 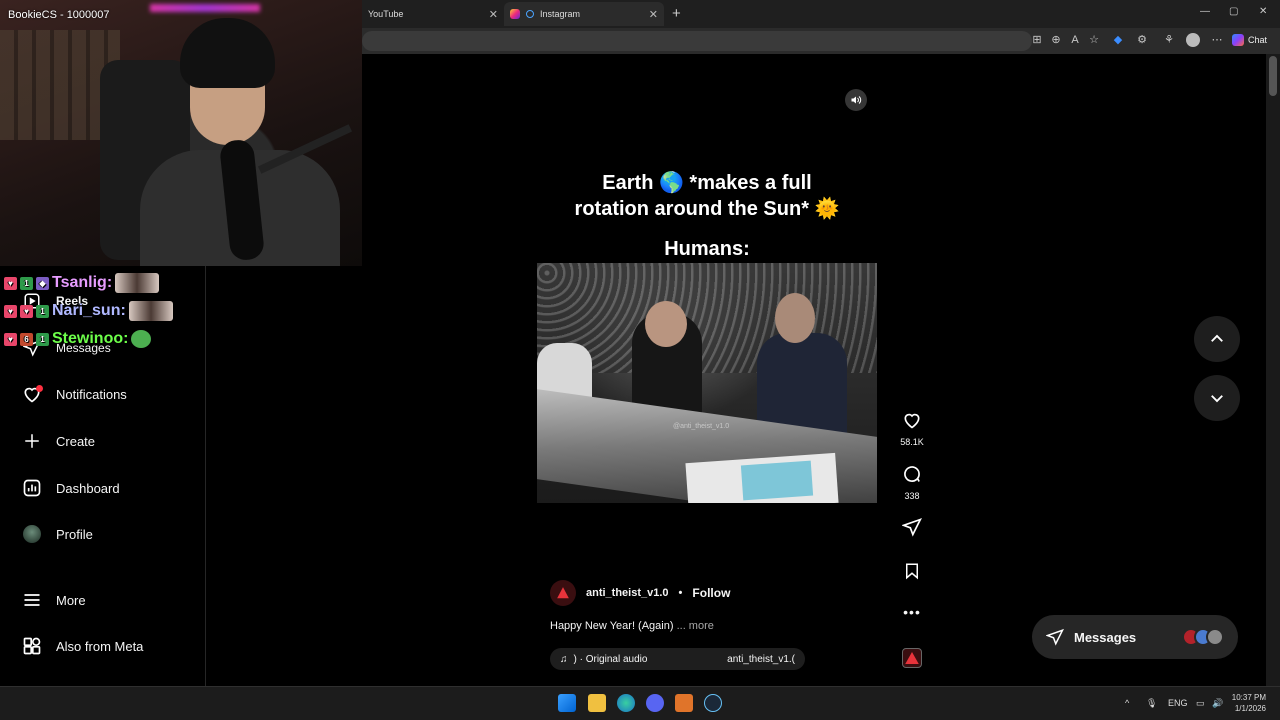 What do you see at coordinates (777, 480) in the screenshot?
I see `desk-paper-blue` at bounding box center [777, 480].